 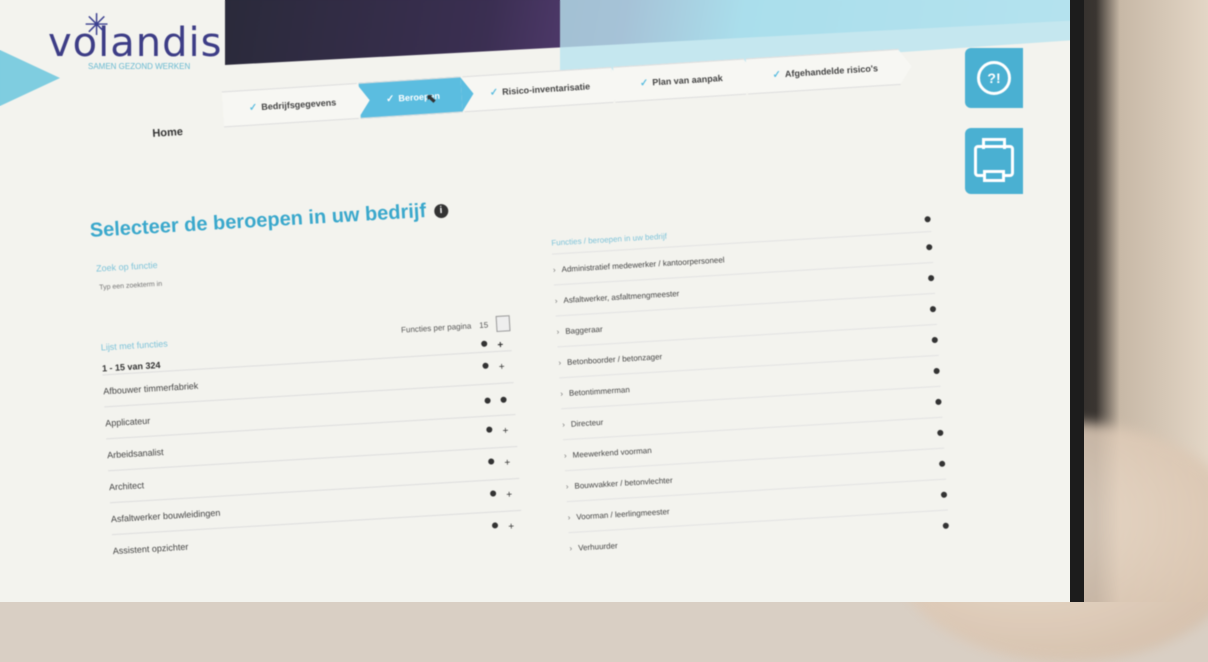 I want to click on list-item-label: Asfaltwerker bouwleidingen, so click(x=165, y=515).